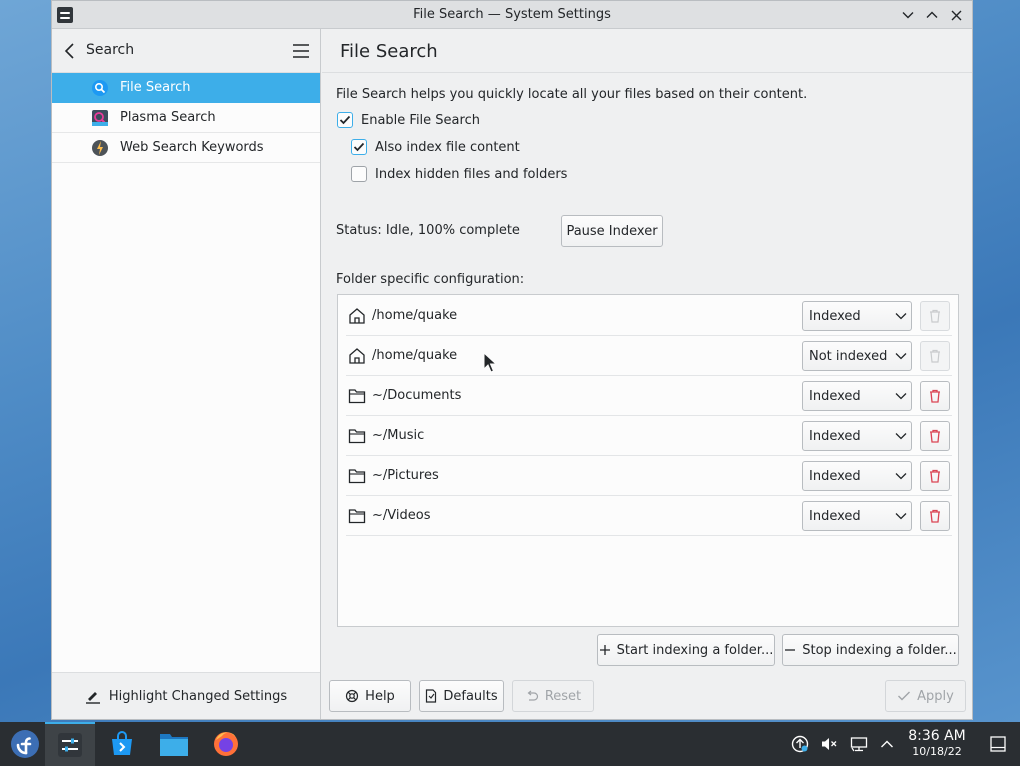 The width and height of the screenshot is (1020, 766). I want to click on document-icon, so click(431, 696).